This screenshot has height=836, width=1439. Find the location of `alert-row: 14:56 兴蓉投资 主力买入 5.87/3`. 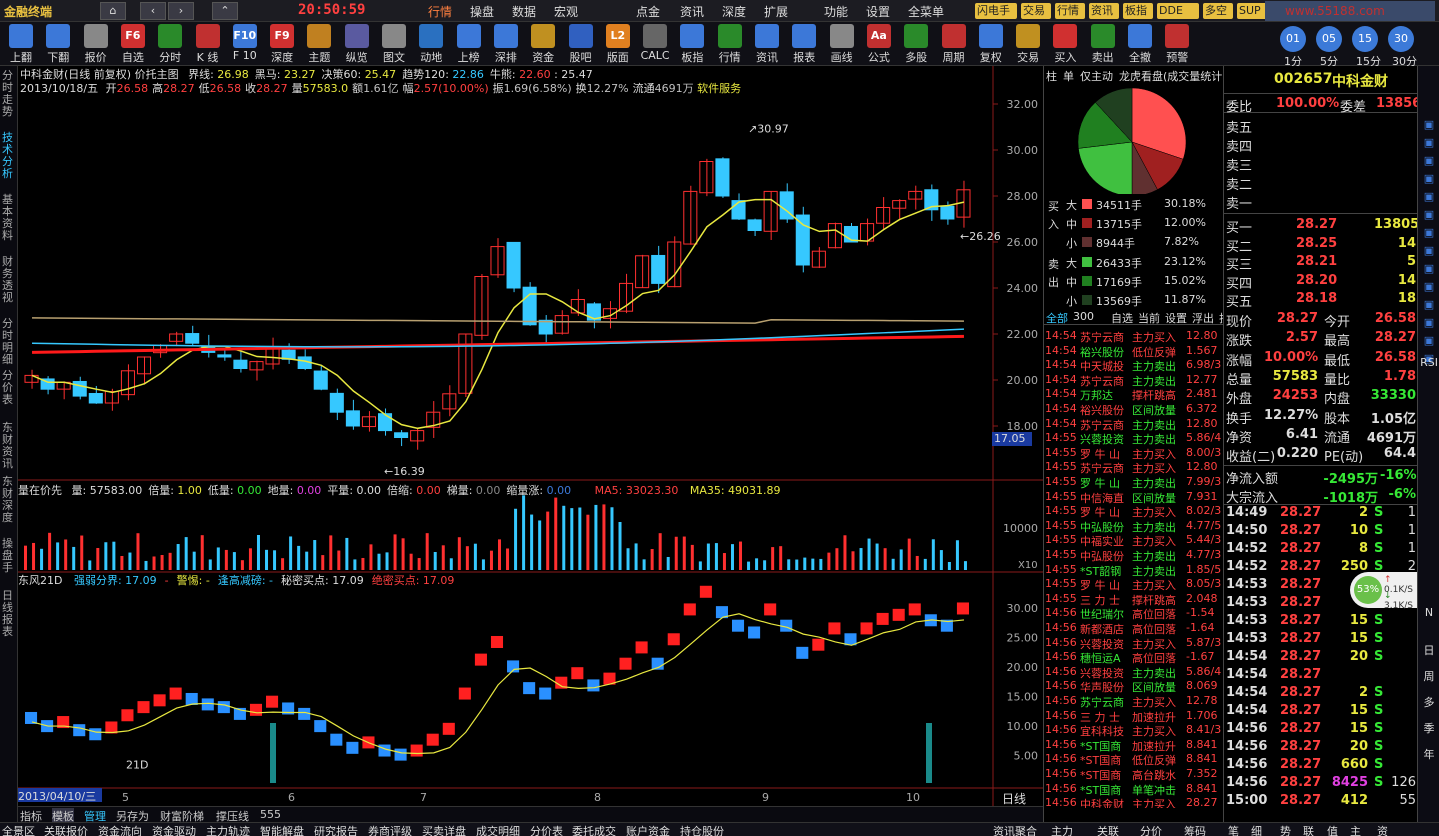

alert-row: 14:56 兴蓉投资 主力买入 5.87/3 is located at coordinates (1134, 643).